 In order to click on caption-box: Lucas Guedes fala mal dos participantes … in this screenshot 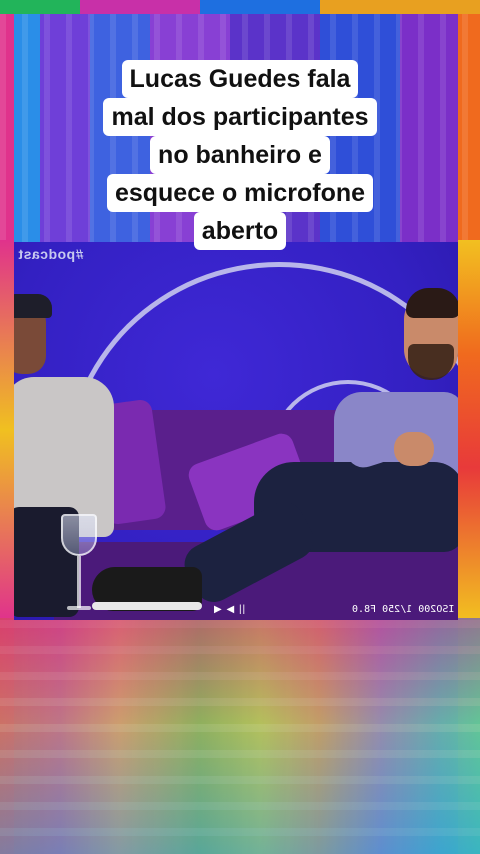, I will do `click(240, 155)`.